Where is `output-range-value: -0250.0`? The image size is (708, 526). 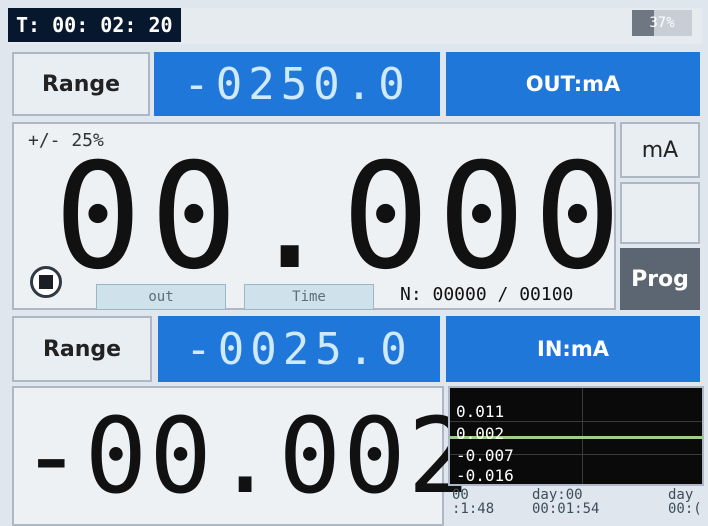 output-range-value: -0250.0 is located at coordinates (297, 84).